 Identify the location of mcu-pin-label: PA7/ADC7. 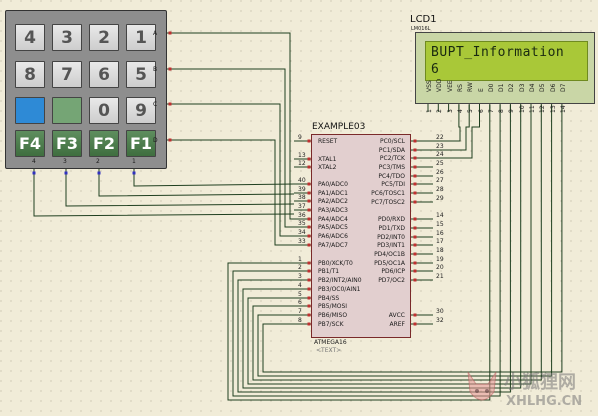
(333, 245).